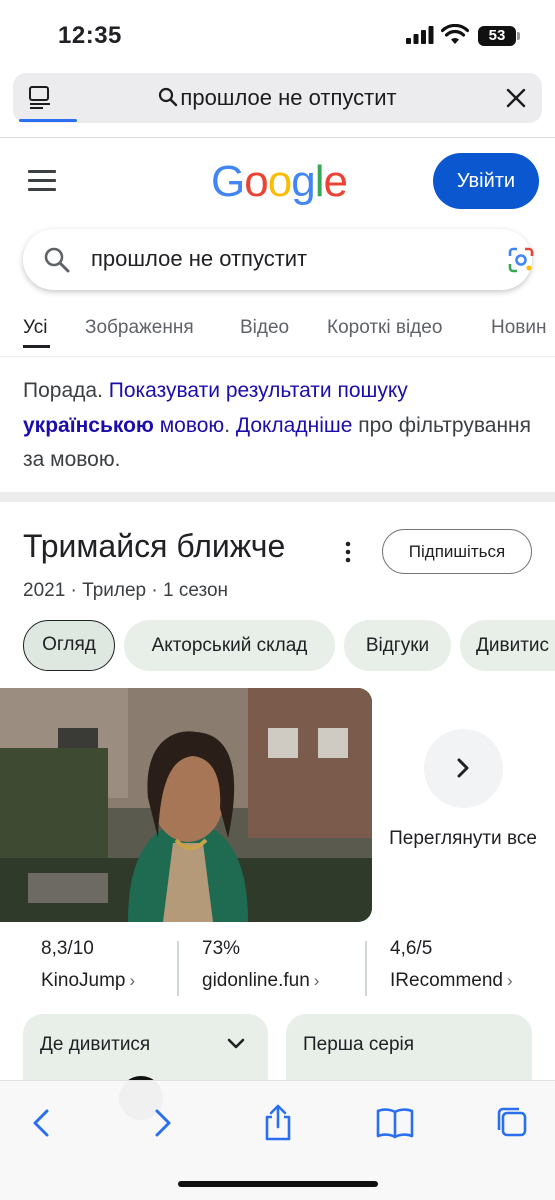 The width and height of the screenshot is (555, 1200). What do you see at coordinates (48, 120) in the screenshot?
I see `progress-indicator` at bounding box center [48, 120].